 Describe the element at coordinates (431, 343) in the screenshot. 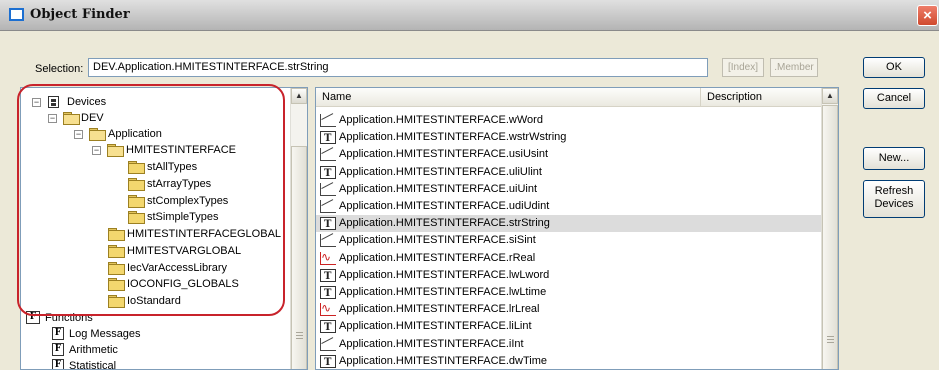

I see `list-row-name: Application.HMITESTINTERFACE.iInt` at that location.